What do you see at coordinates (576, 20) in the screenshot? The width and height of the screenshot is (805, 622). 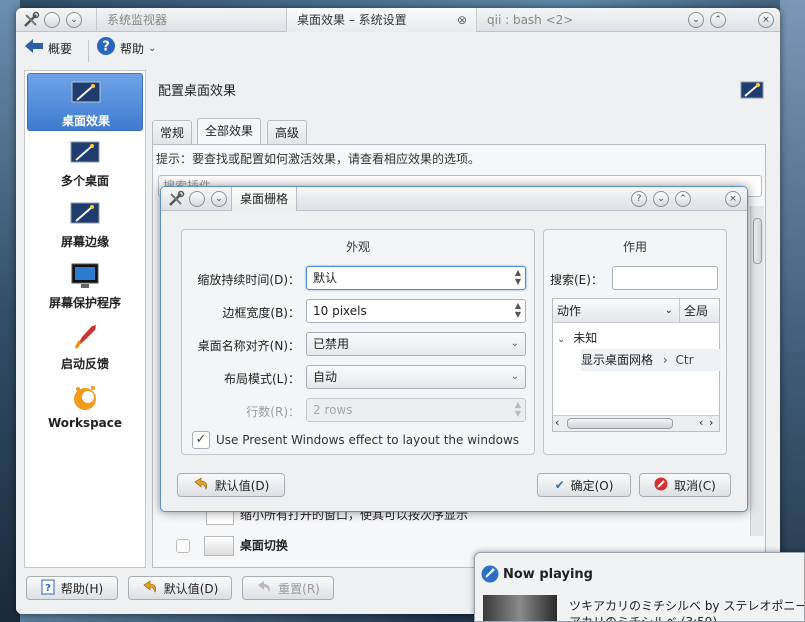 I see `tab-terminal: qii : bash <2>` at bounding box center [576, 20].